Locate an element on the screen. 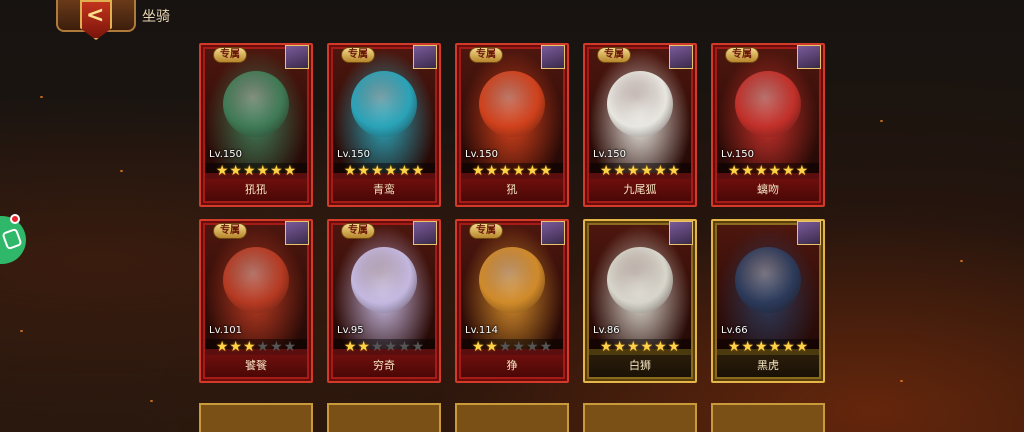 The width and height of the screenshot is (1024, 432). mount-card: Lv.66 ★ ★ ★ ★ ★ ★ 黑虎 is located at coordinates (768, 301).